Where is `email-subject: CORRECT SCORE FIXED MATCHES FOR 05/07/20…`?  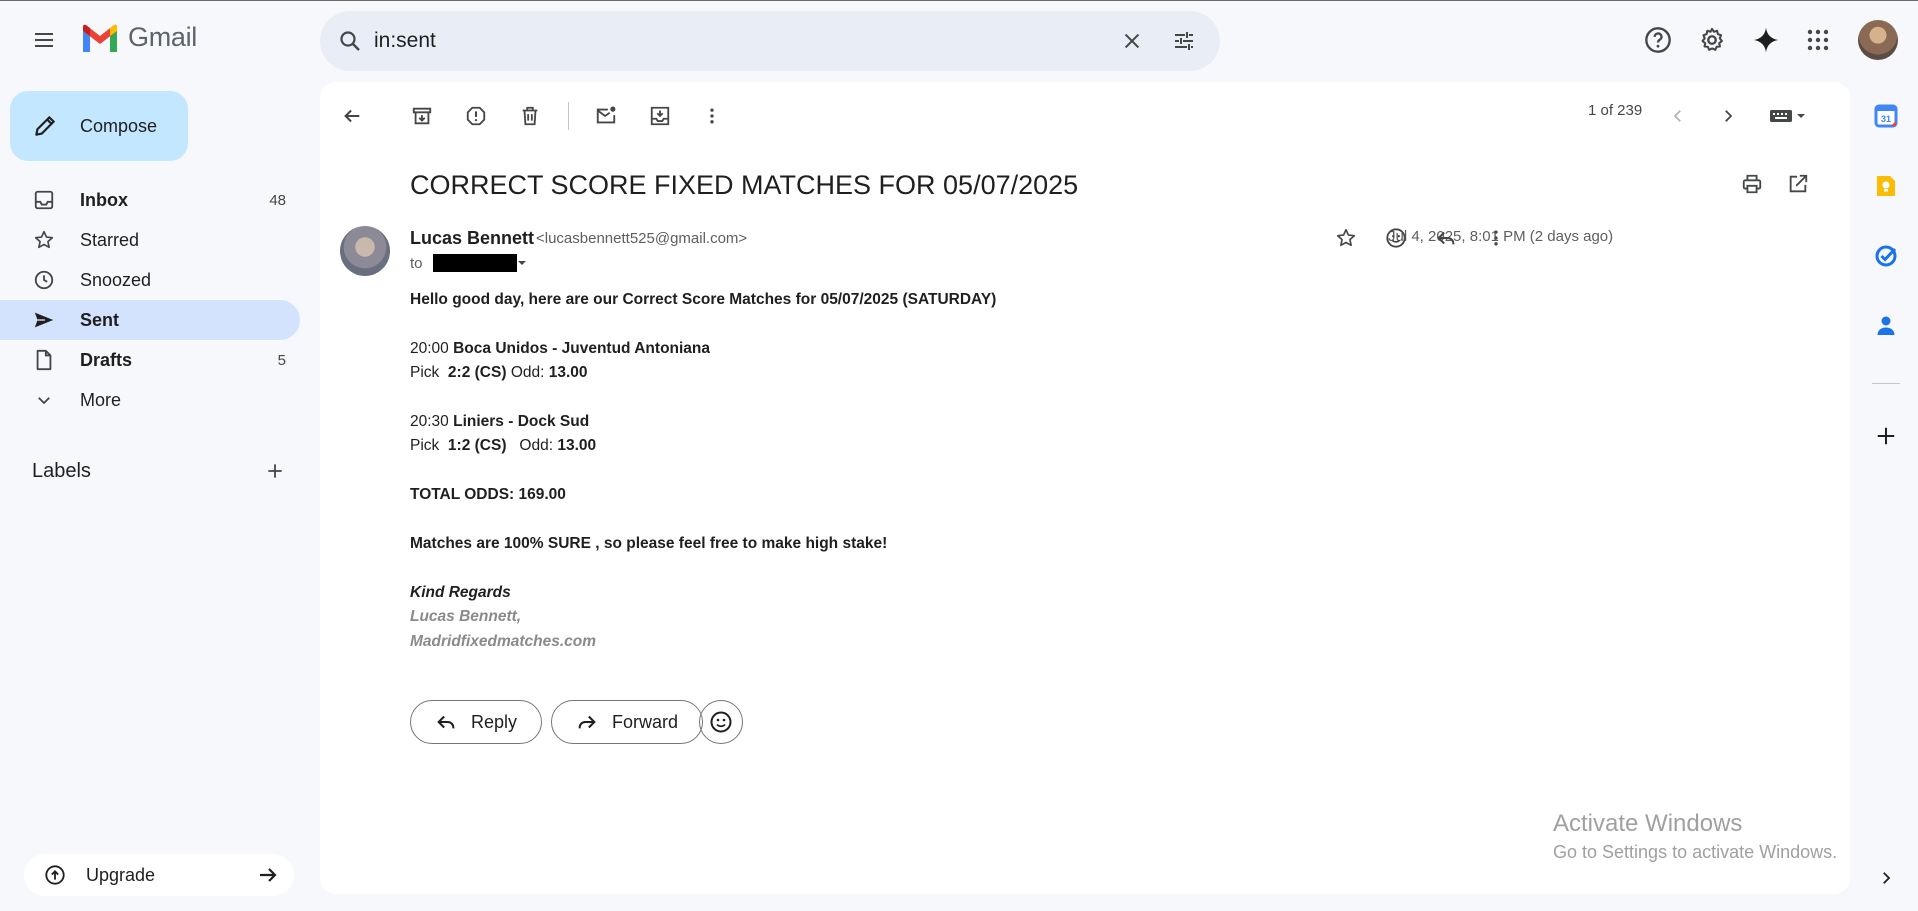
email-subject: CORRECT SCORE FIXED MATCHES FOR 05/07/20… is located at coordinates (744, 185).